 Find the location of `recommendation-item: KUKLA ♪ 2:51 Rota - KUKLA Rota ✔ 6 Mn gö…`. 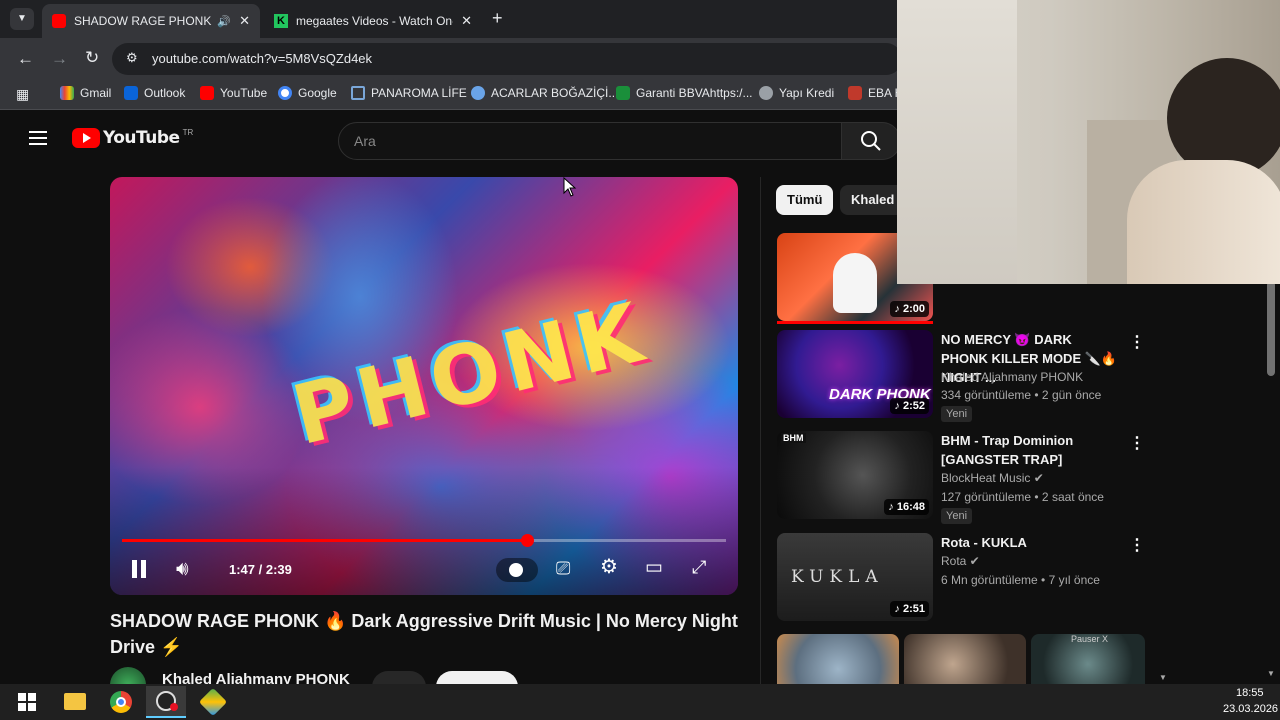

recommendation-item: KUKLA ♪ 2:51 Rota - KUKLA Rota ✔ 6 Mn gö… is located at coordinates (962, 579).